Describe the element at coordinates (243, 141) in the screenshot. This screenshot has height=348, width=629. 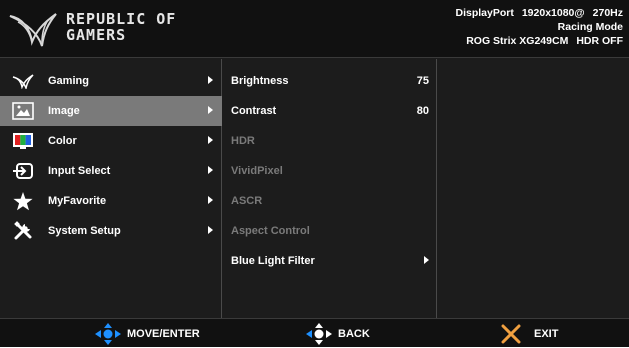
I see `sub-item-label: HDR` at that location.